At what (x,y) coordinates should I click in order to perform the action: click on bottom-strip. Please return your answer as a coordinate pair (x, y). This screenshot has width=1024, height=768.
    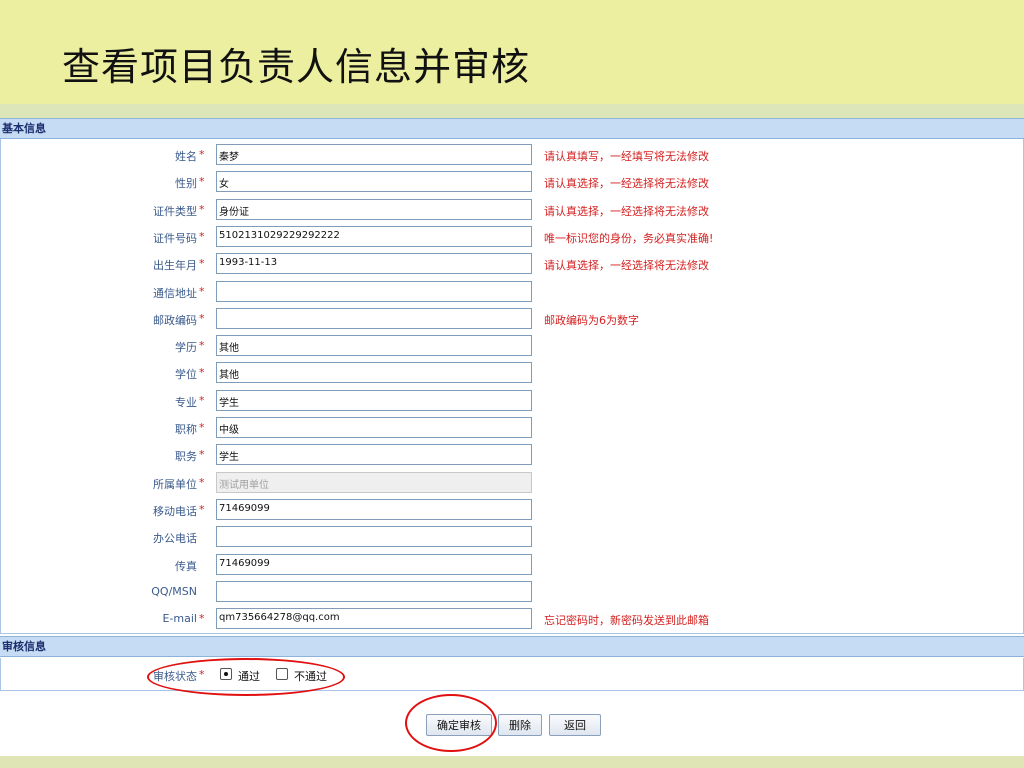
    Looking at the image, I should click on (512, 762).